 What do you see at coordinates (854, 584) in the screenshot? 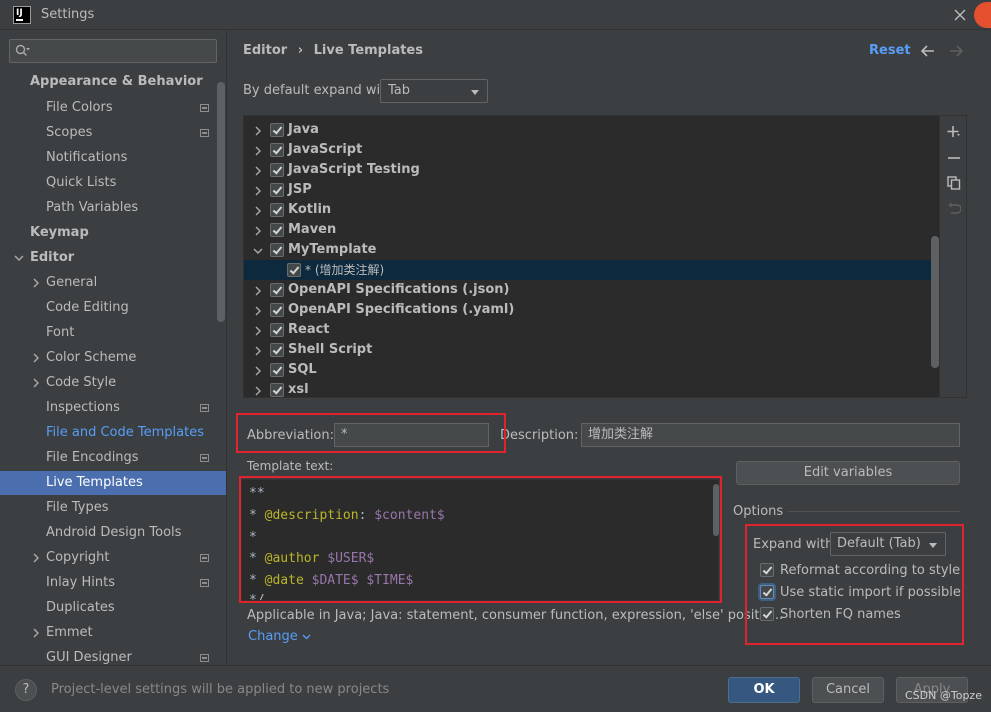
I see `highlight-box-options` at bounding box center [854, 584].